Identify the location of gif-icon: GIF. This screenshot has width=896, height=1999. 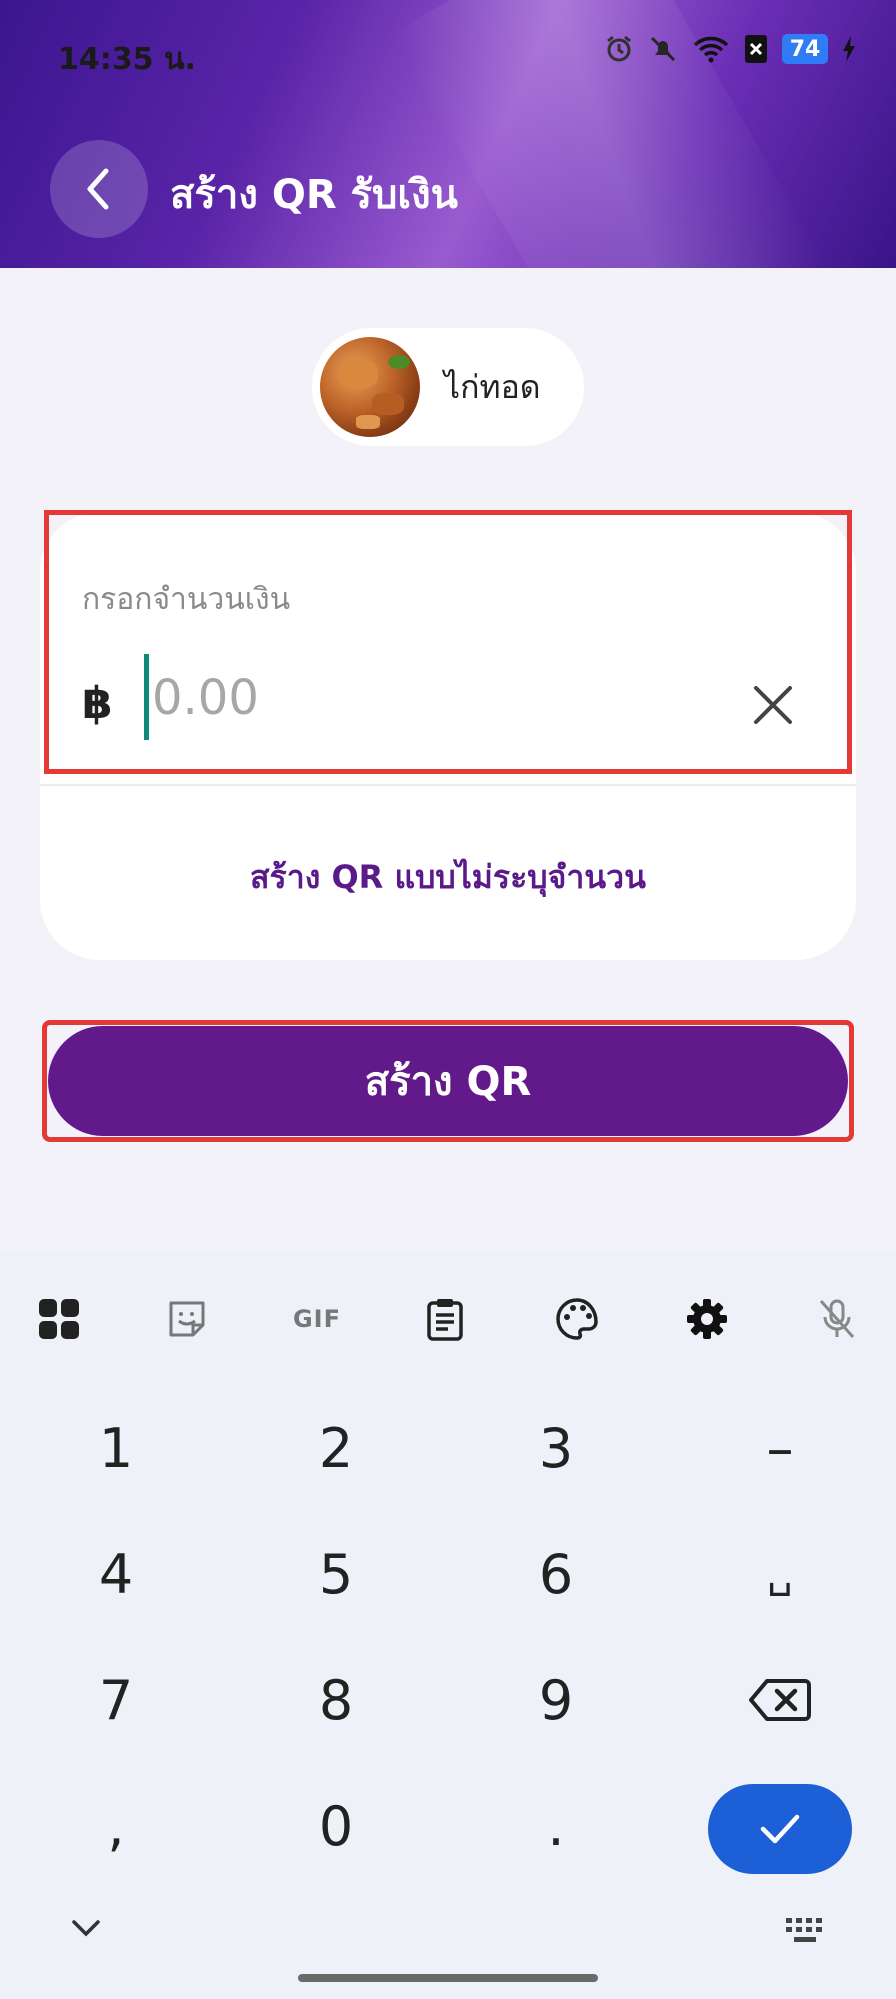
(317, 1319).